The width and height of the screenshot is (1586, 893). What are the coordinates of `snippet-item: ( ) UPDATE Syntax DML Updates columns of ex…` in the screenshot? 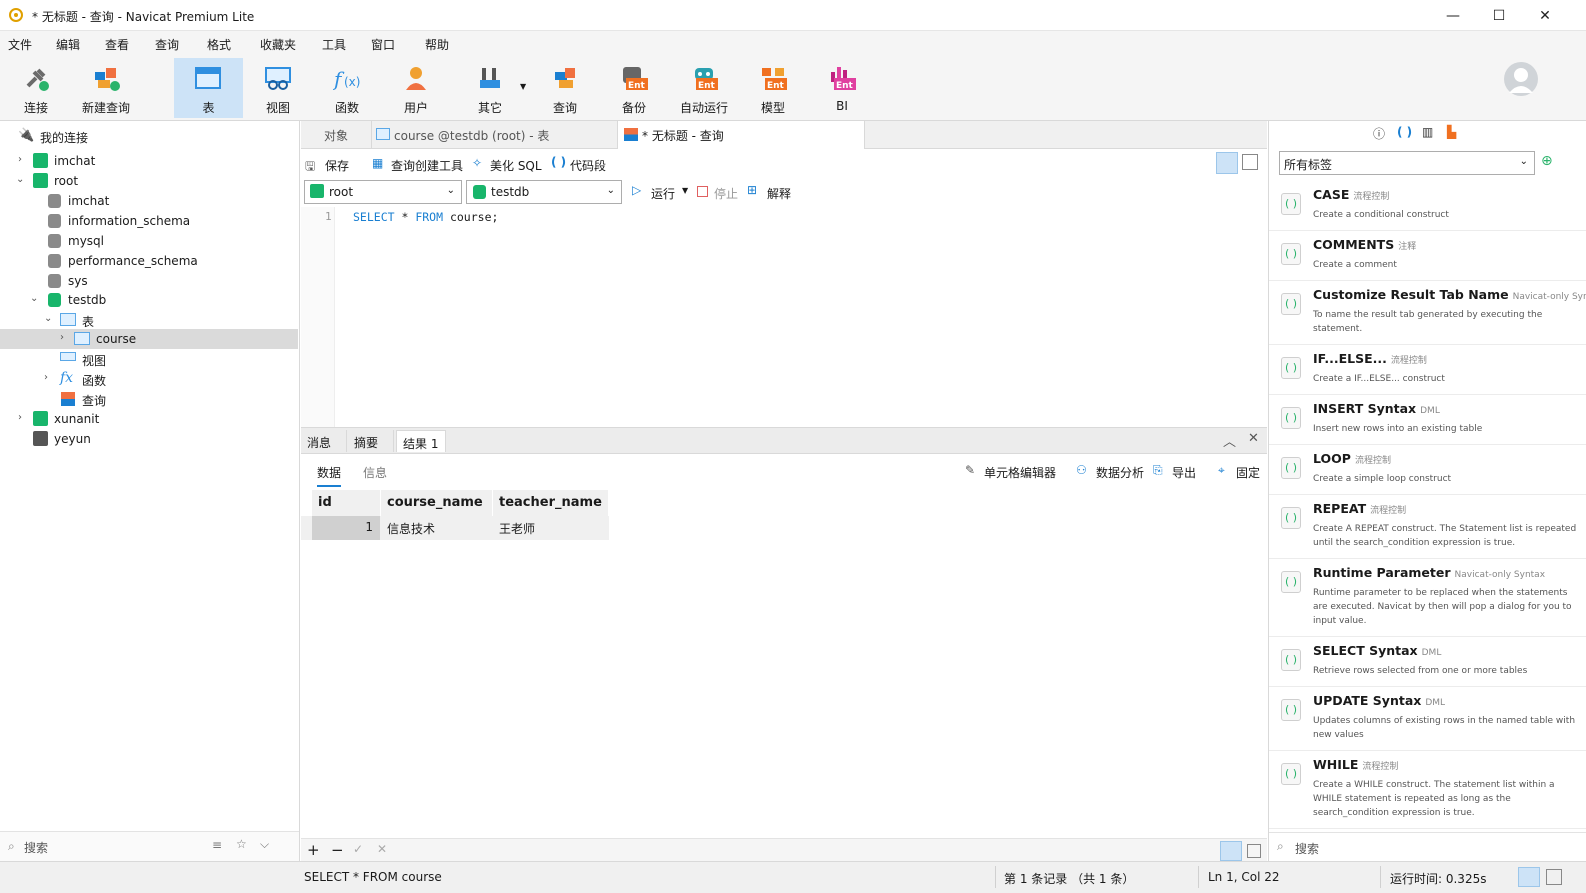 It's located at (1427, 719).